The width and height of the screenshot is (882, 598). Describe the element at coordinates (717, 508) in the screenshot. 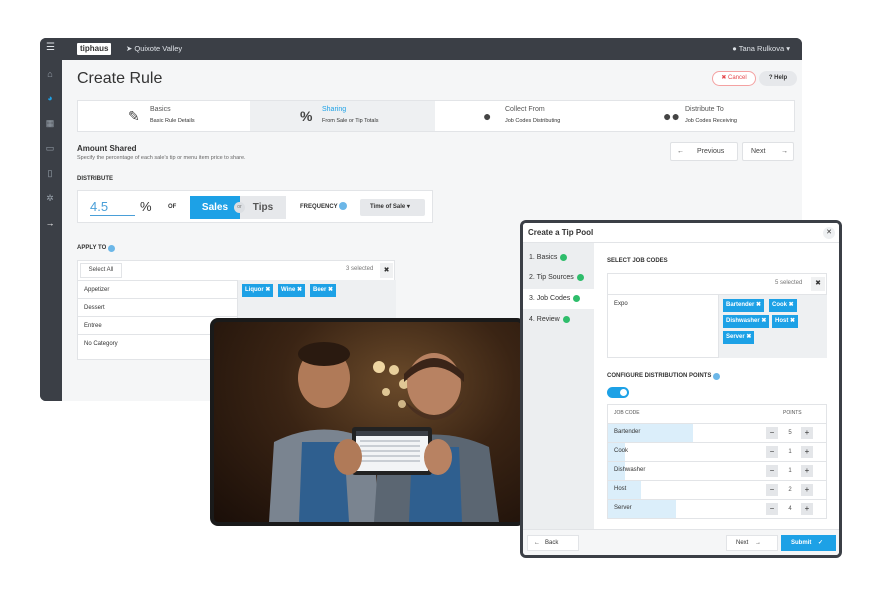

I see `table-row: Server − 4 +` at that location.